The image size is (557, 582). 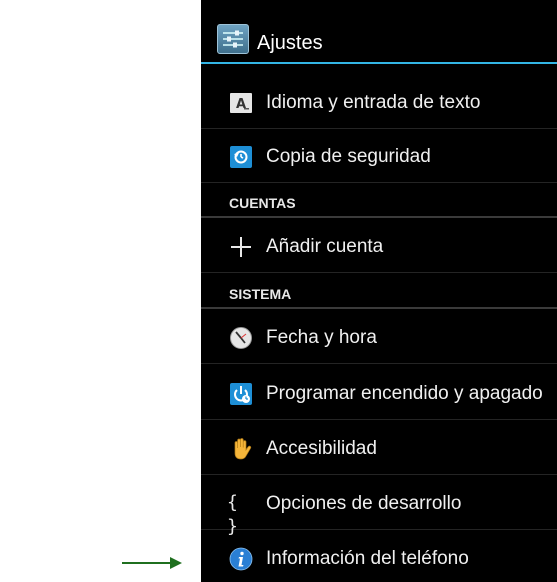 What do you see at coordinates (241, 394) in the screenshot?
I see `power-schedule-icon` at bounding box center [241, 394].